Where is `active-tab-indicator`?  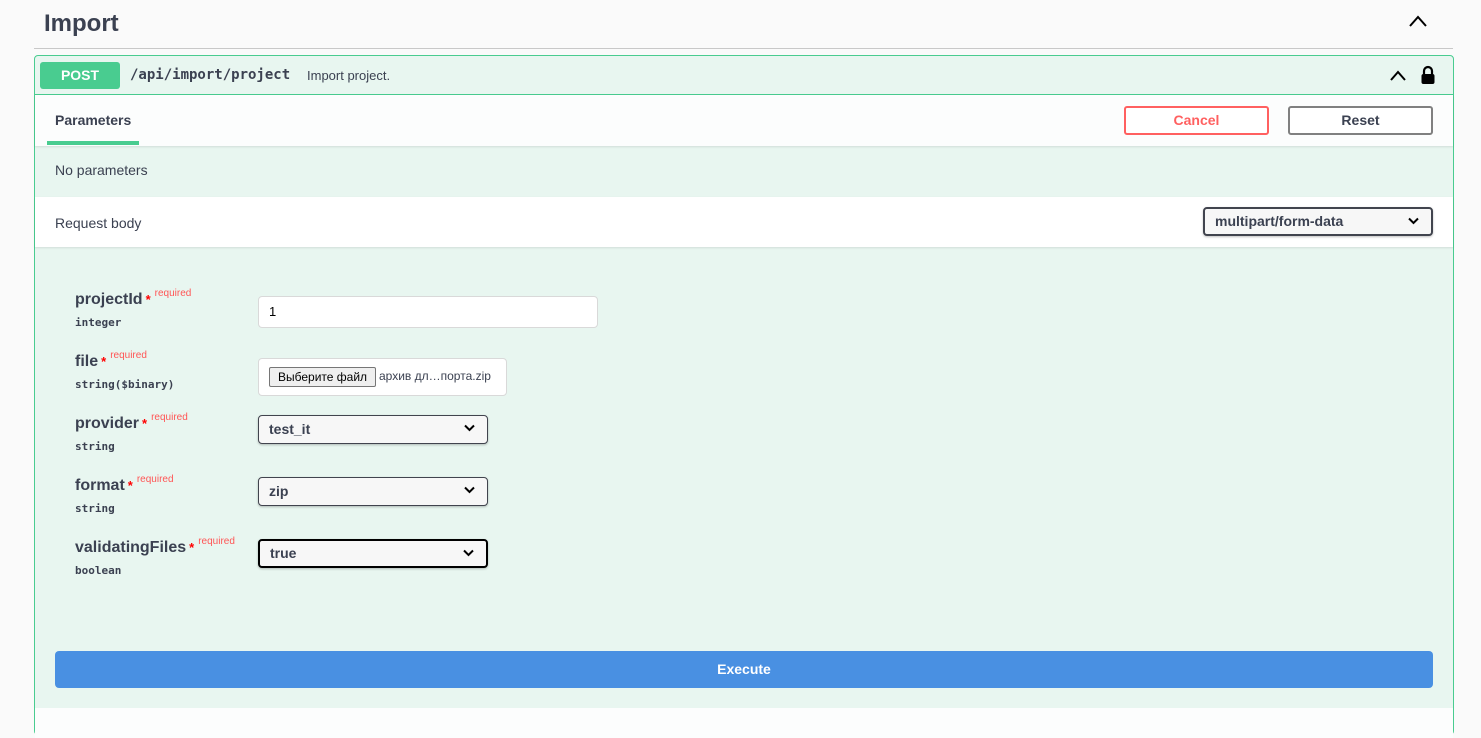 active-tab-indicator is located at coordinates (93, 143).